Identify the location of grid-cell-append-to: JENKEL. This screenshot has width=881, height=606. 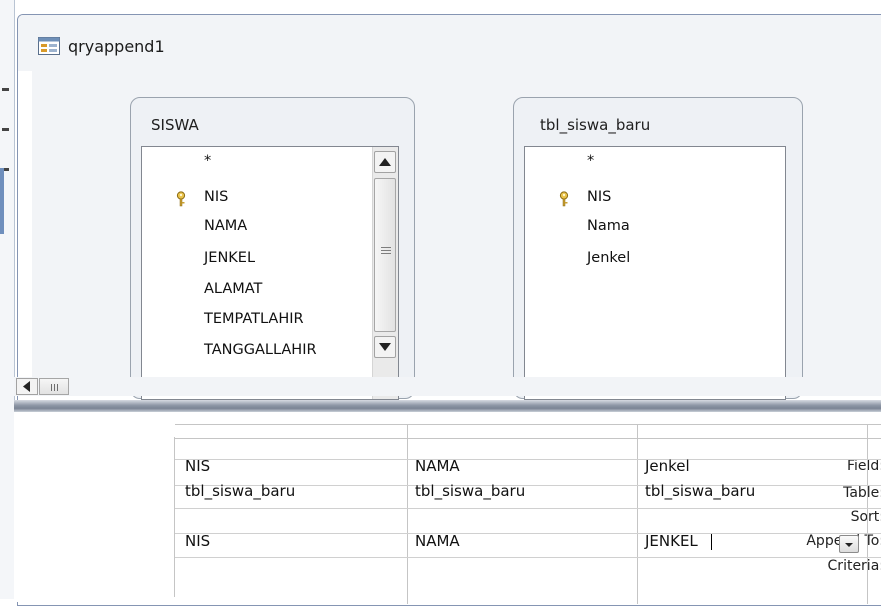
(671, 541).